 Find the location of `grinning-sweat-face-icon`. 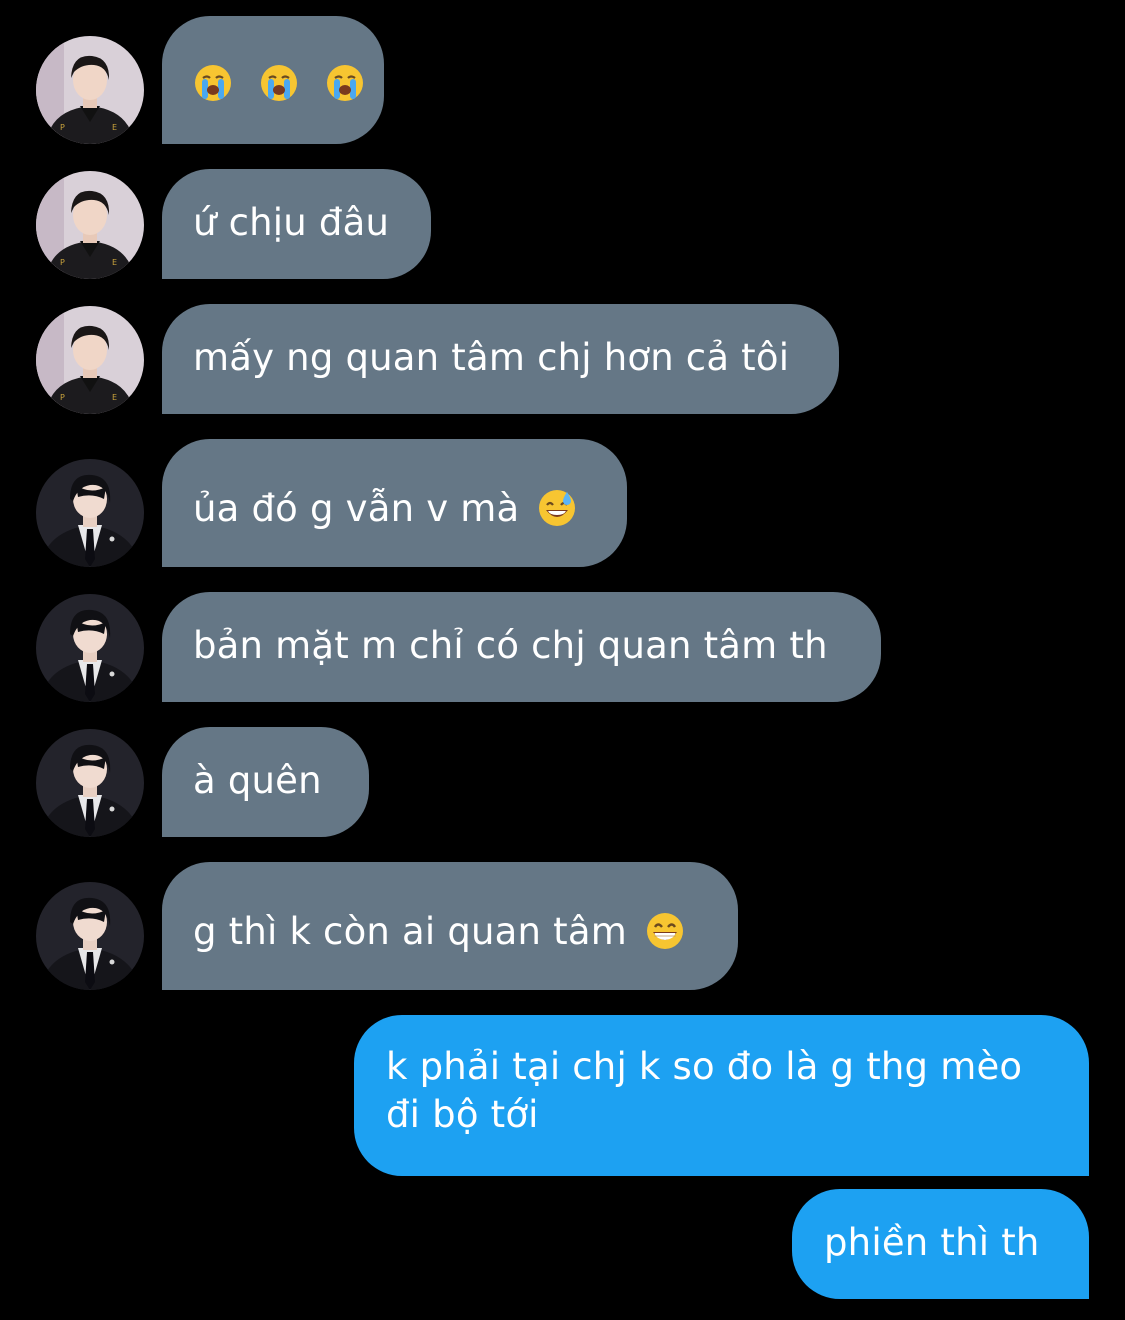

grinning-sweat-face-icon is located at coordinates (557, 508).